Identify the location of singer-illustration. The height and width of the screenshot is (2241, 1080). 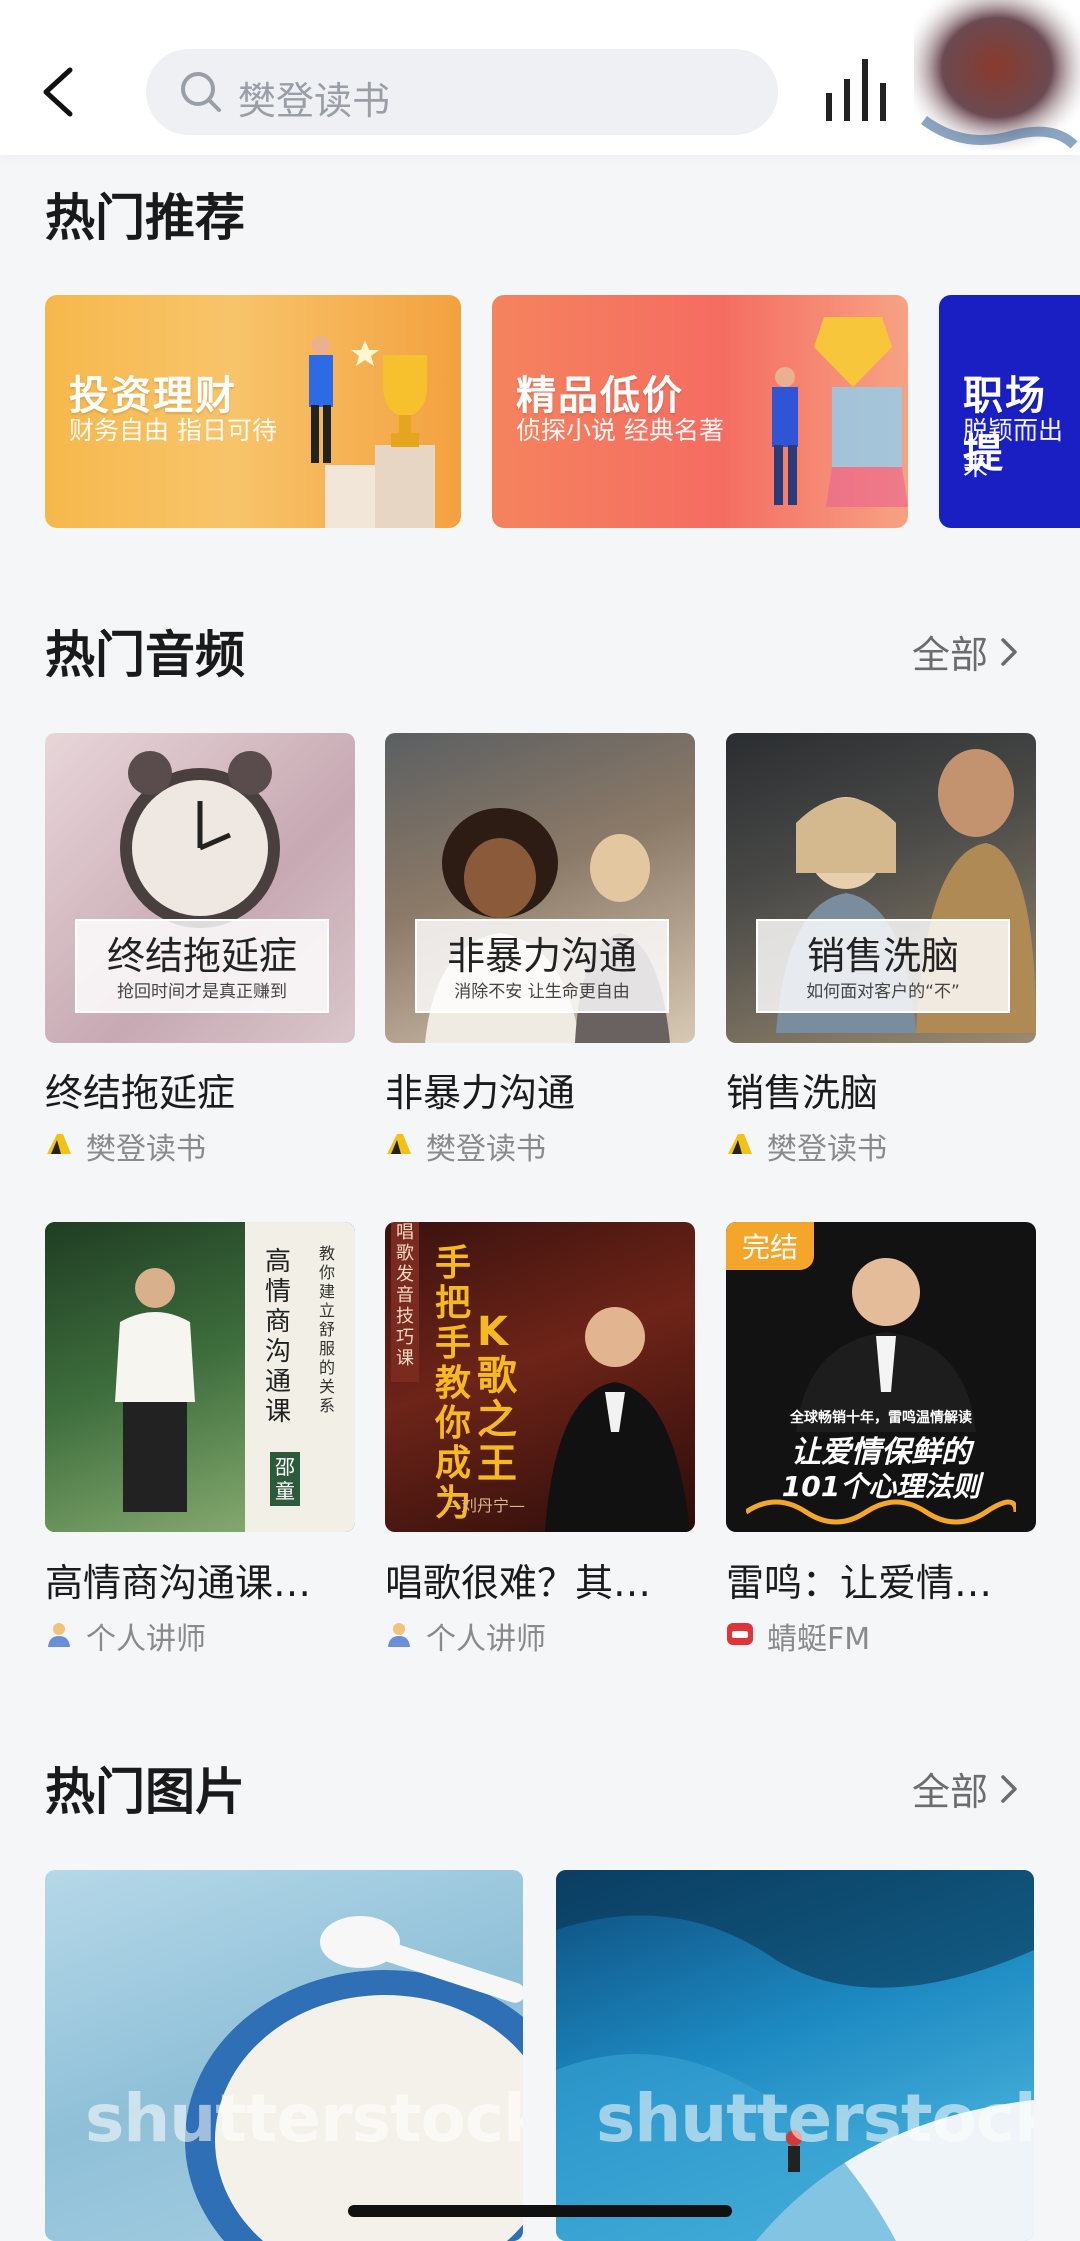
(617, 1419).